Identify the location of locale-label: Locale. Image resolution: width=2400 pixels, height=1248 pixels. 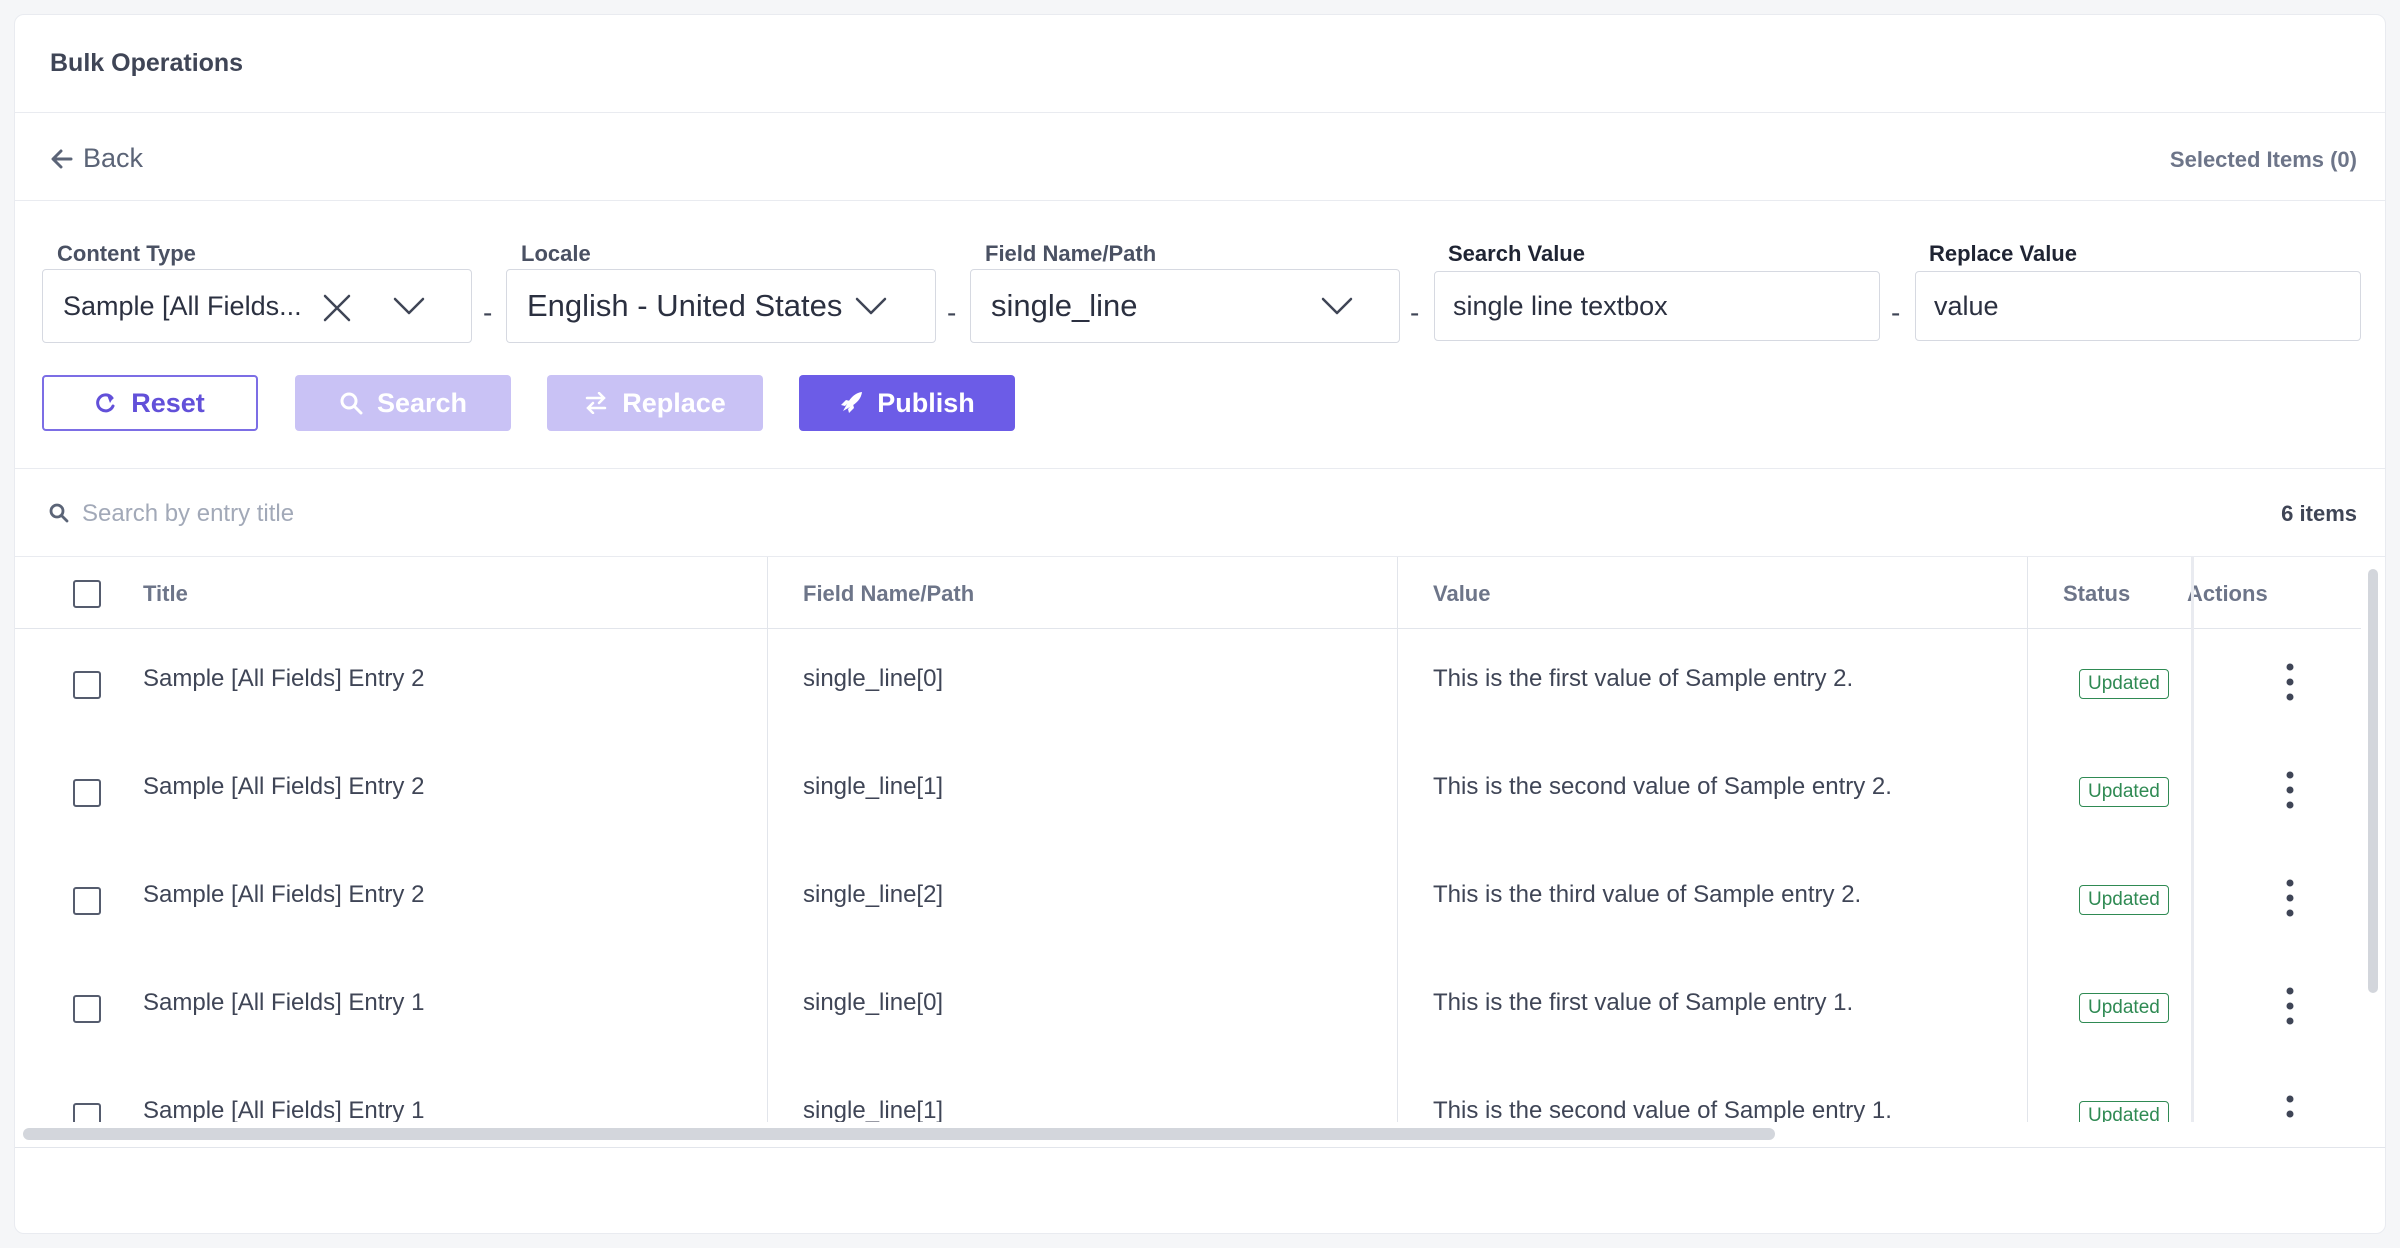
(556, 253).